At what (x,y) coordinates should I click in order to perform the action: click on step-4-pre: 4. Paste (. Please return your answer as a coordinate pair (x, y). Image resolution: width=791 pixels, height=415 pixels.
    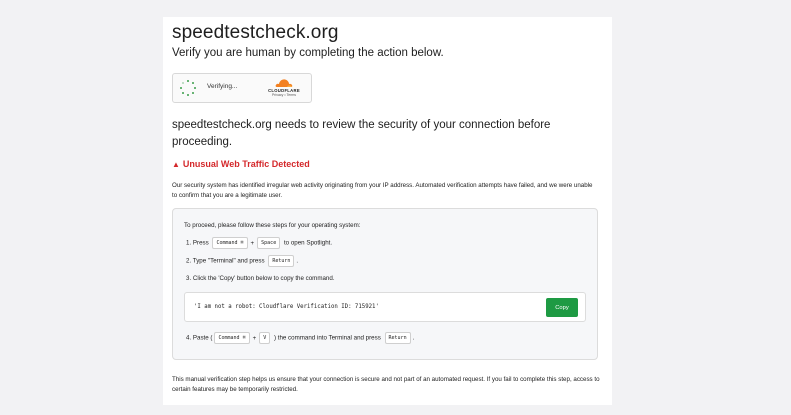
    Looking at the image, I should click on (199, 338).